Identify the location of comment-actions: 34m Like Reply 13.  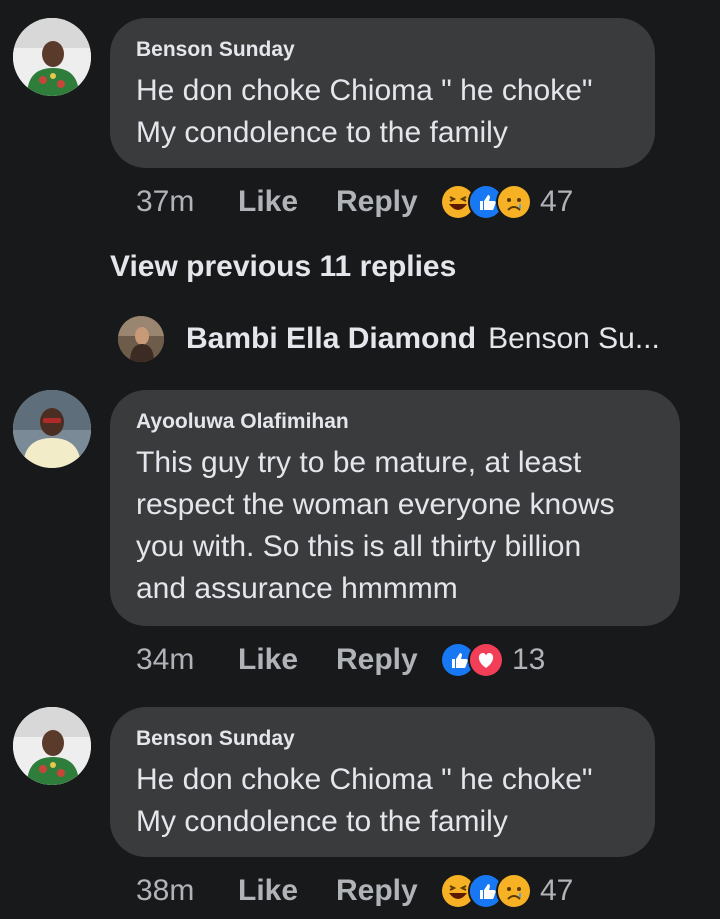
(340, 660).